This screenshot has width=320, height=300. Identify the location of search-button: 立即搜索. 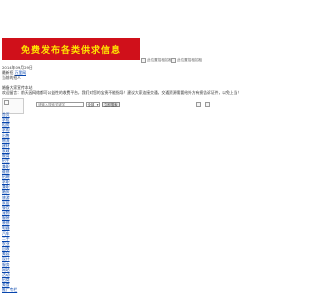
(111, 104).